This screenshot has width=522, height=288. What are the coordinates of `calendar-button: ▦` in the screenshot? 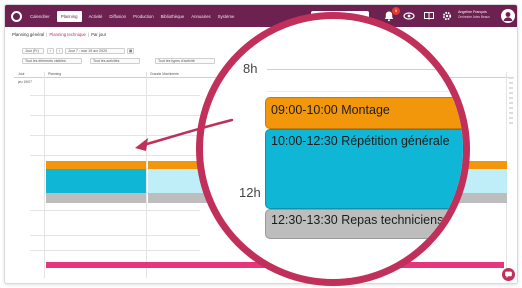 It's located at (130, 51).